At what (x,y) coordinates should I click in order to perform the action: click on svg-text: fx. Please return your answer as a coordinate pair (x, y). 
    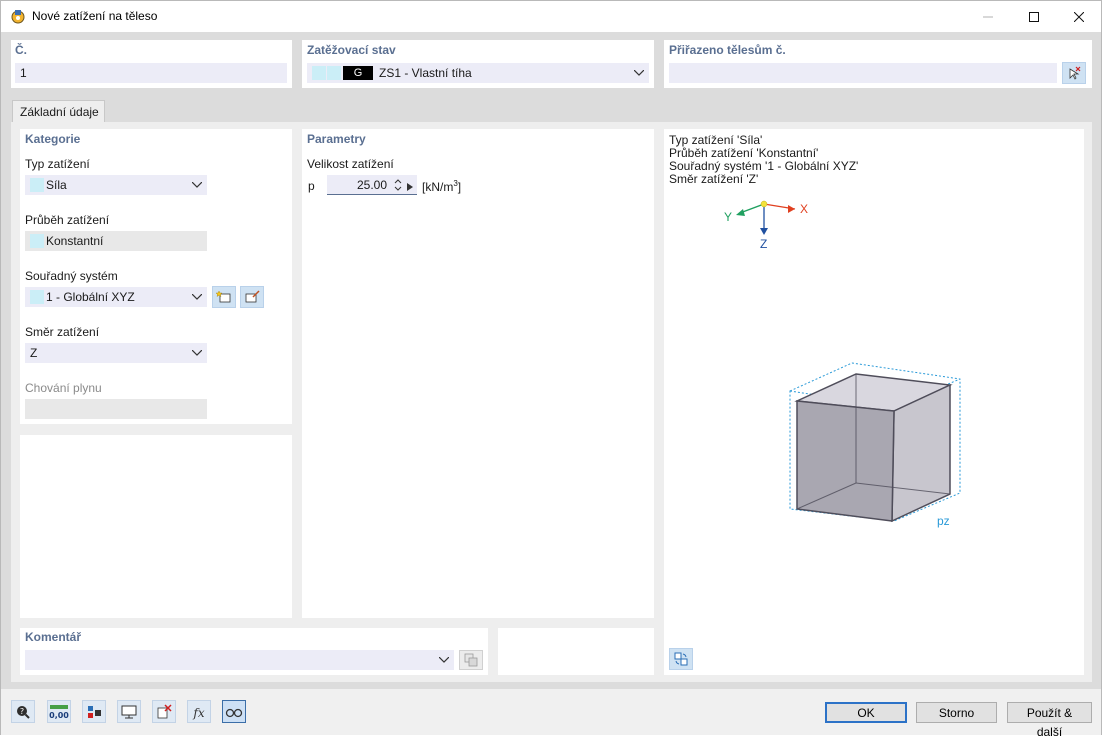
    Looking at the image, I should click on (198, 713).